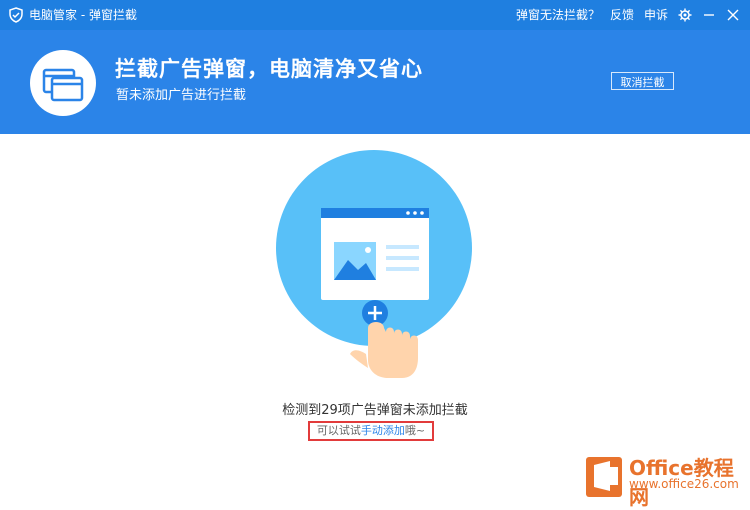  Describe the element at coordinates (709, 15) in the screenshot. I see `minimize-icon` at that location.